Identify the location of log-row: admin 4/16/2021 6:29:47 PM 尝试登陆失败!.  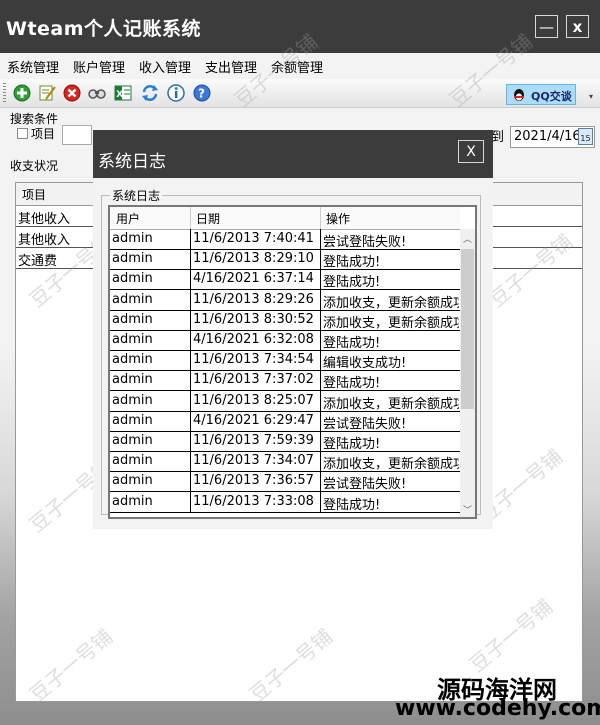
(285, 421).